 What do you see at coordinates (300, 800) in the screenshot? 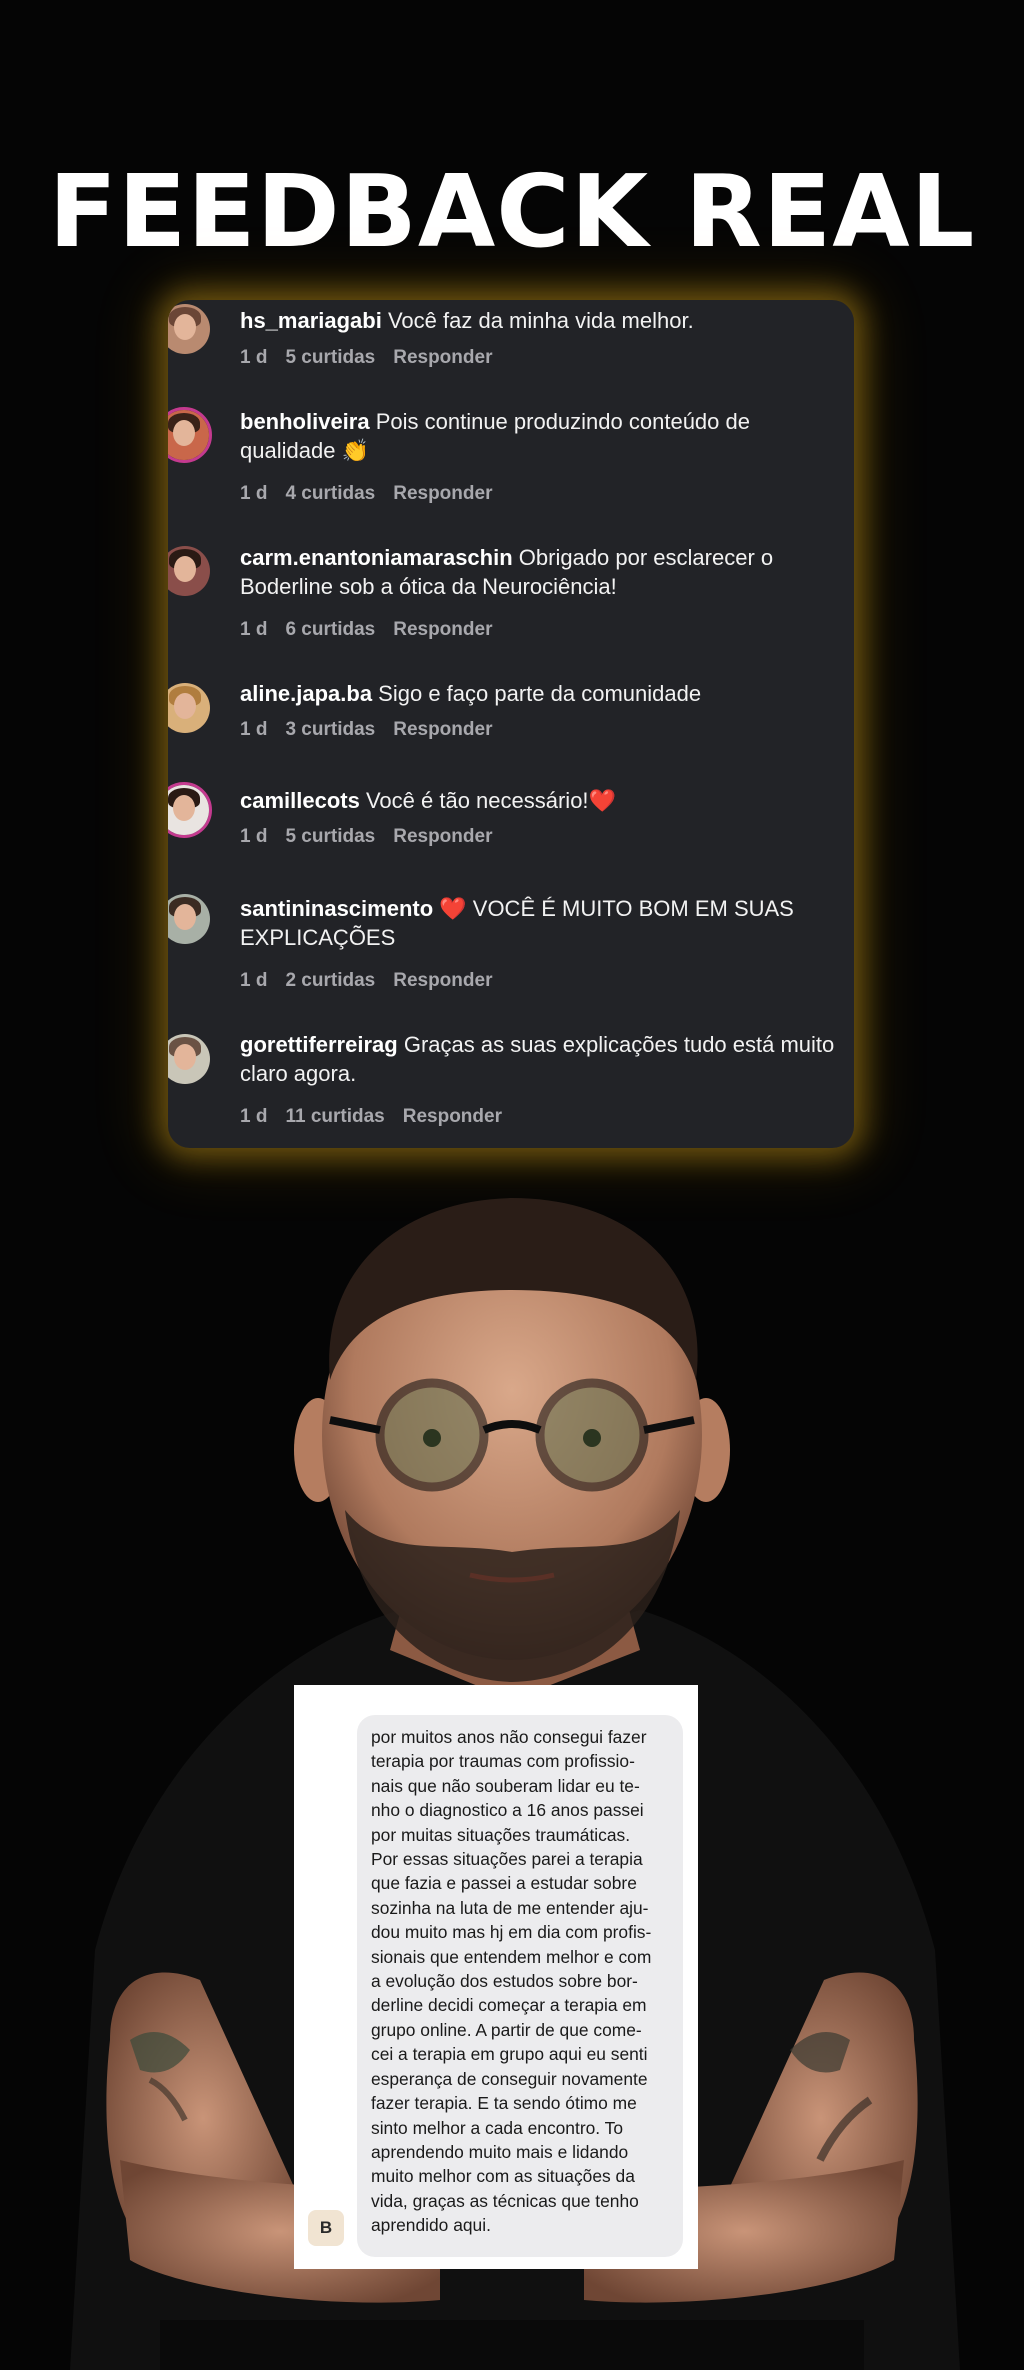
I see `comment-username: camillecots` at bounding box center [300, 800].